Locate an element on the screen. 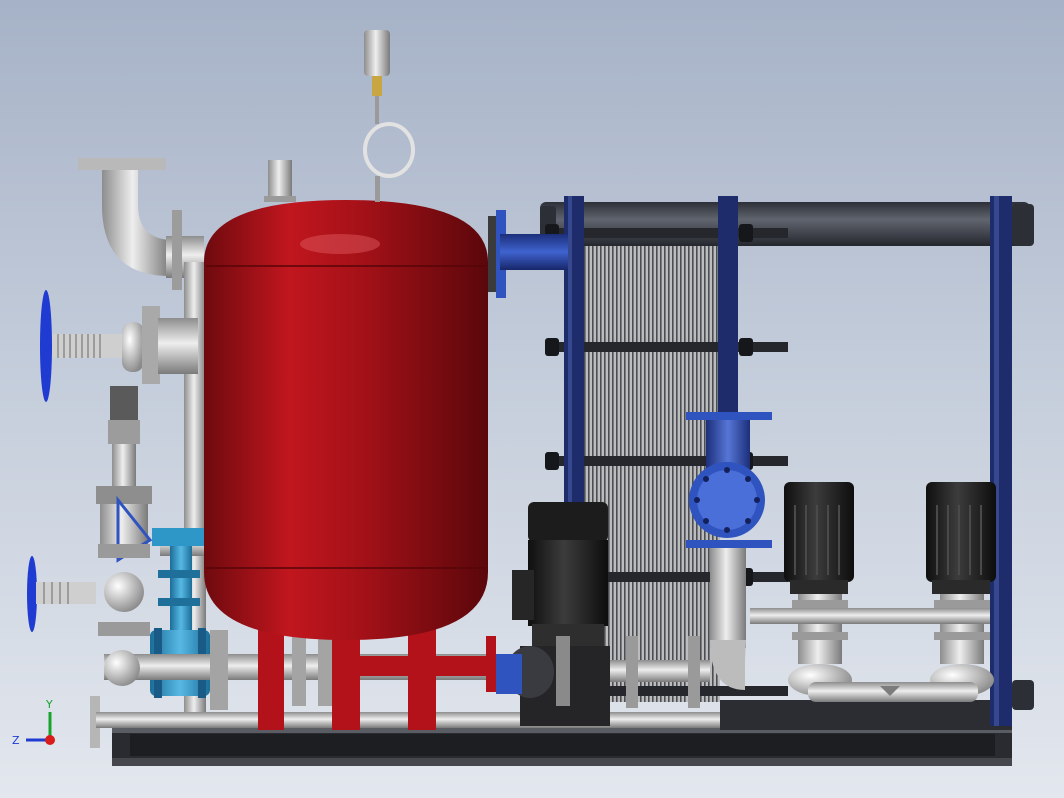 The image size is (1064, 798). valve-handwheel-icon is located at coordinates (46, 346).